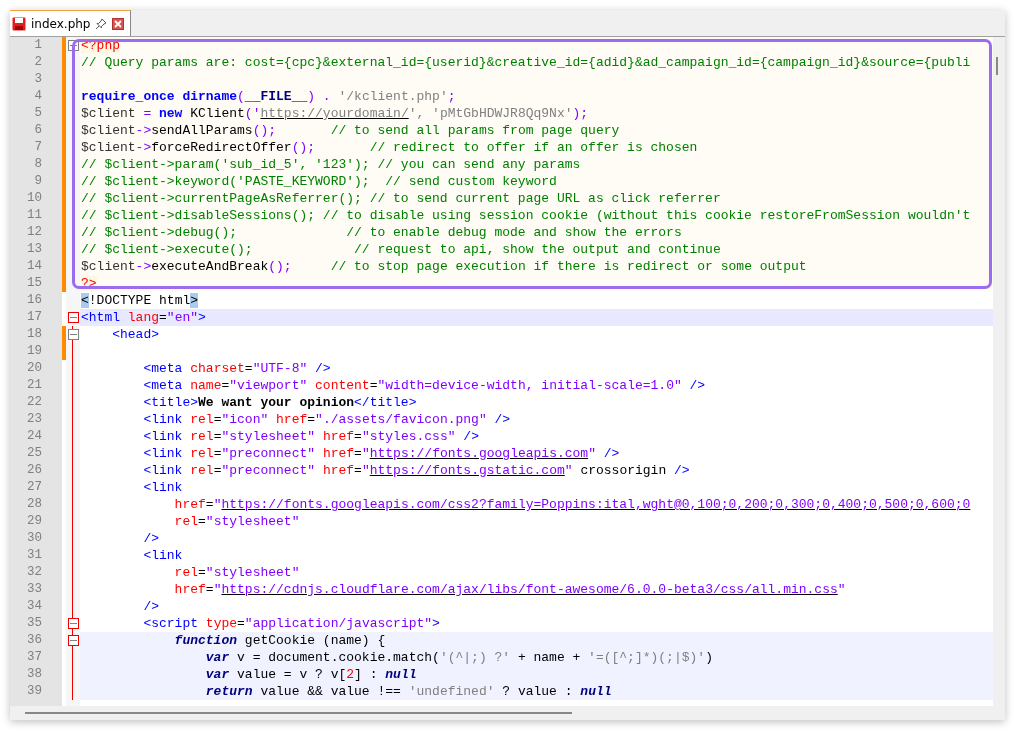 The width and height of the screenshot is (1015, 733). I want to click on code-text: "width=device-width, initial-scale=1.0", so click(529, 385).